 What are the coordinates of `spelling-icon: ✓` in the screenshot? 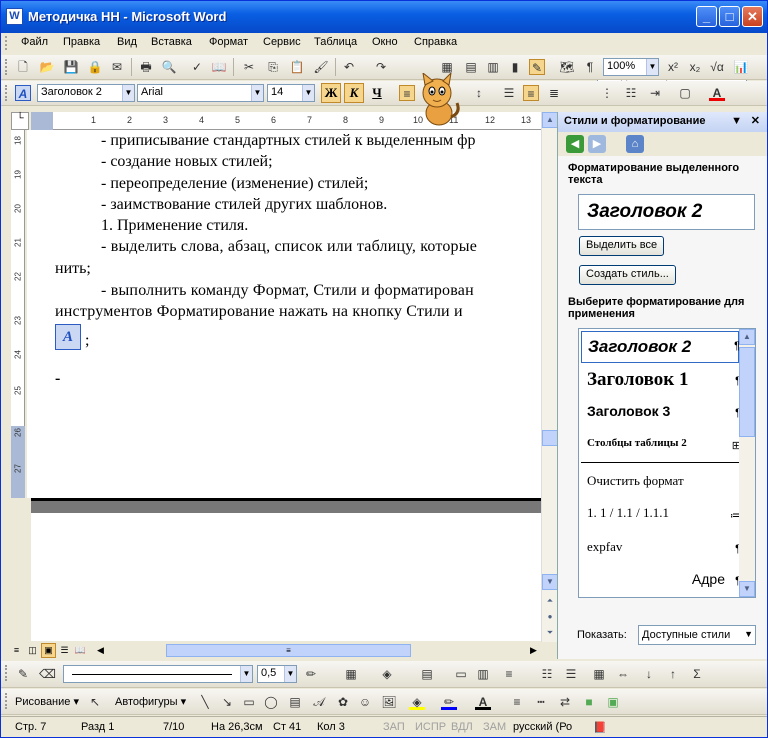 It's located at (197, 67).